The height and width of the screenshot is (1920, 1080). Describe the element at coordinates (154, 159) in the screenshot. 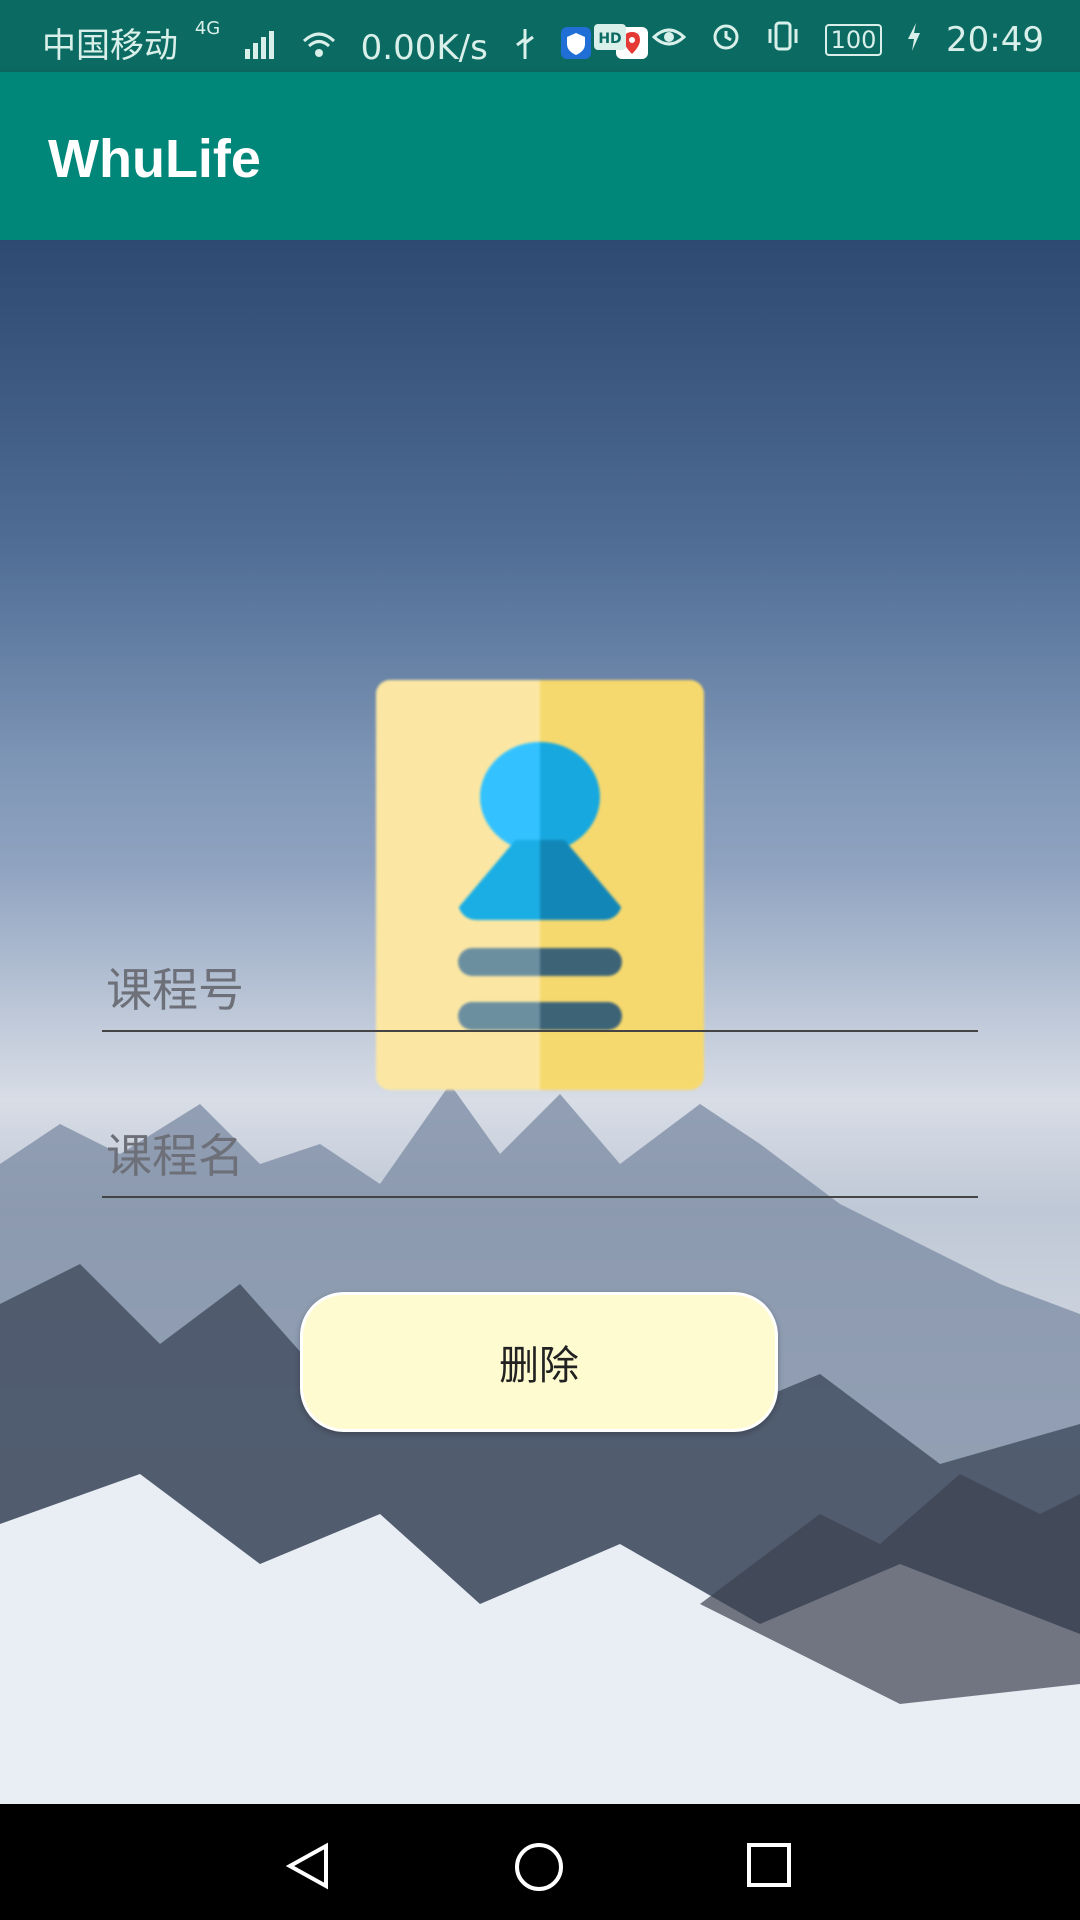

I see `app-title: WhuLife` at that location.